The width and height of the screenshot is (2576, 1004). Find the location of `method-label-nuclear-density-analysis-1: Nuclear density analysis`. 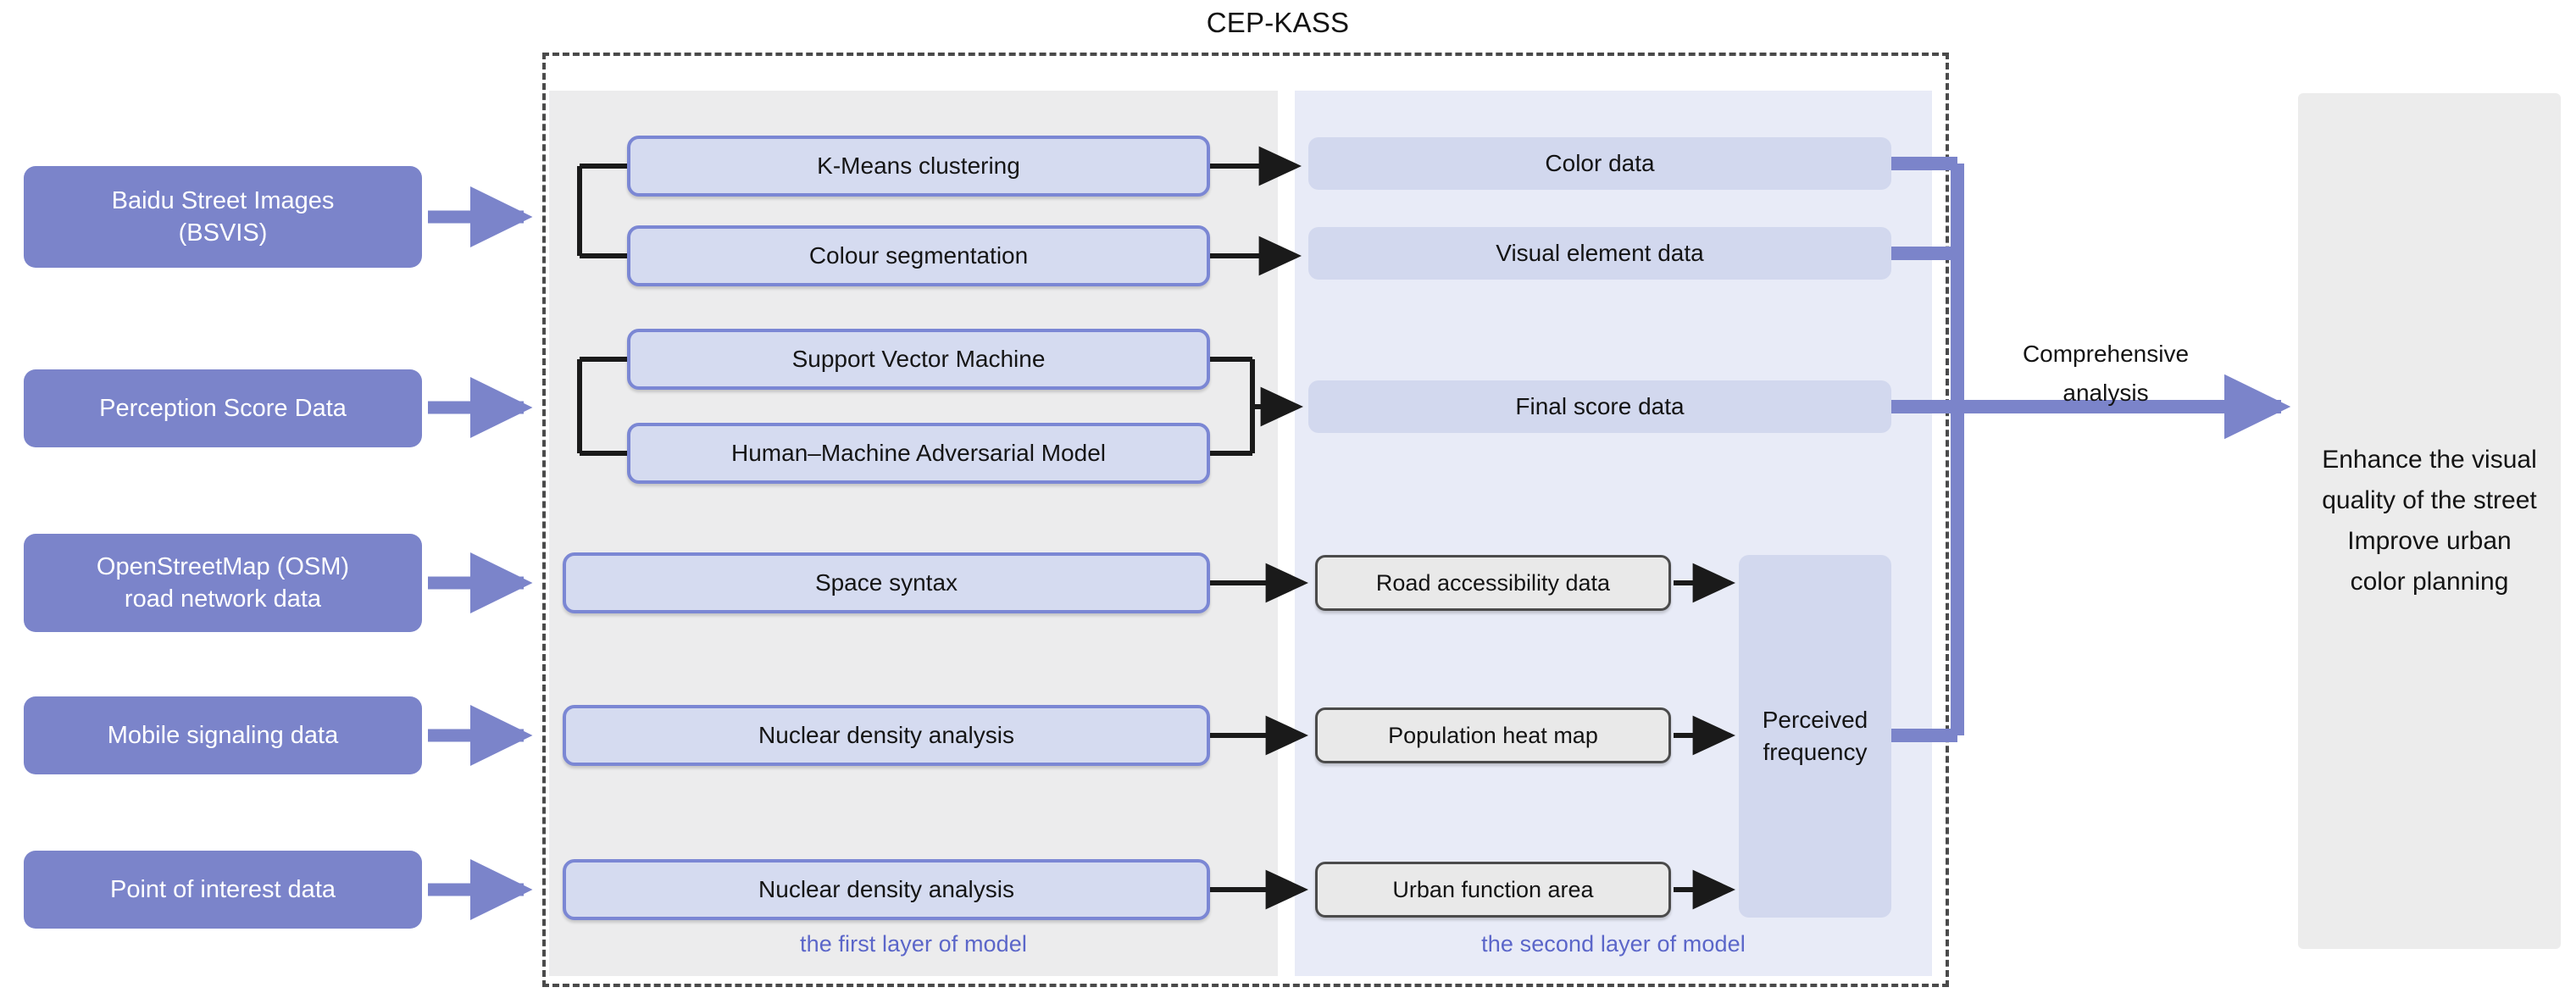

method-label-nuclear-density-analysis-1: Nuclear density analysis is located at coordinates (886, 735).